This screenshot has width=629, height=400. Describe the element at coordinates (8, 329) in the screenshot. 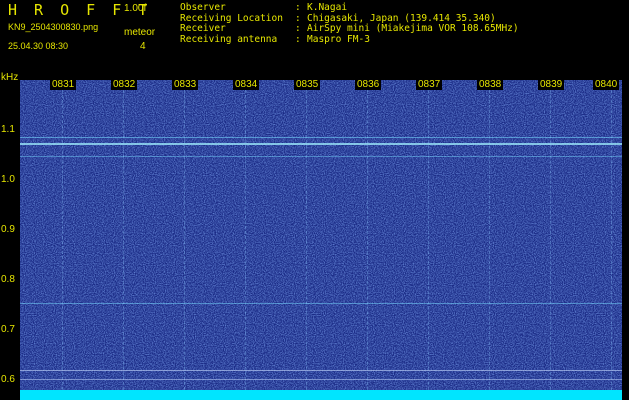

I see `y-tick-label: 0.7` at that location.